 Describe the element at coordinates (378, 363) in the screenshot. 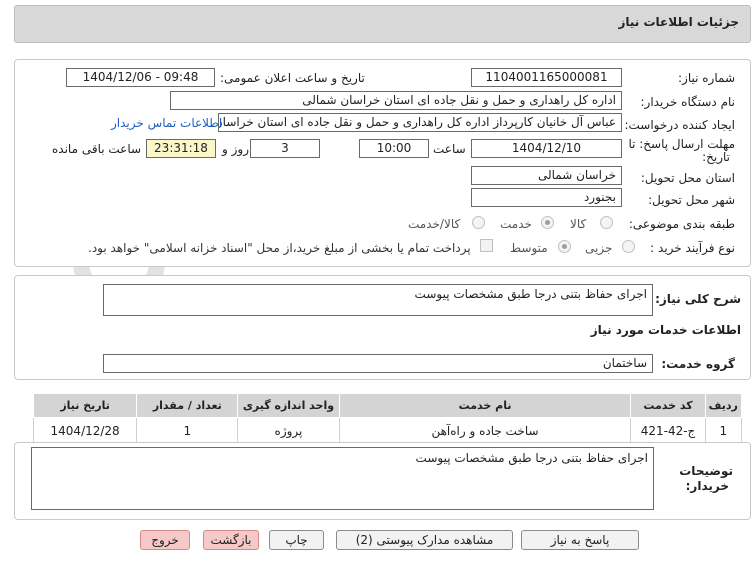

I see `service-group-field: ساختمان` at that location.